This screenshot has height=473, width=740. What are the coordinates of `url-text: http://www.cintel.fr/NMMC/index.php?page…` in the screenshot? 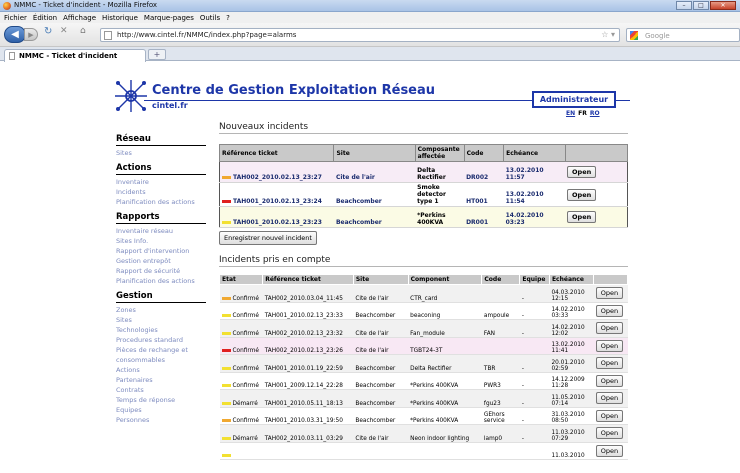 It's located at (206, 35).